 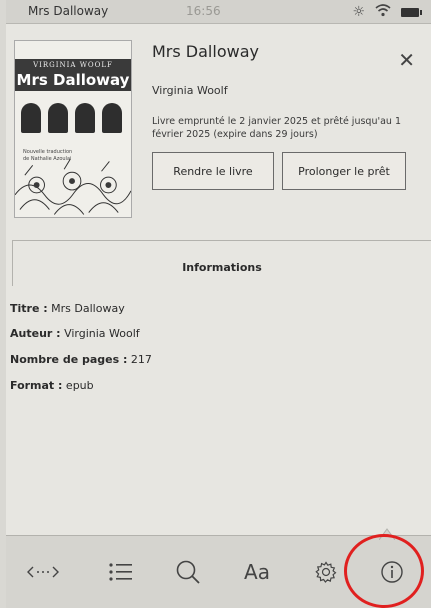 I want to click on status-icons: ☼, so click(x=387, y=12).